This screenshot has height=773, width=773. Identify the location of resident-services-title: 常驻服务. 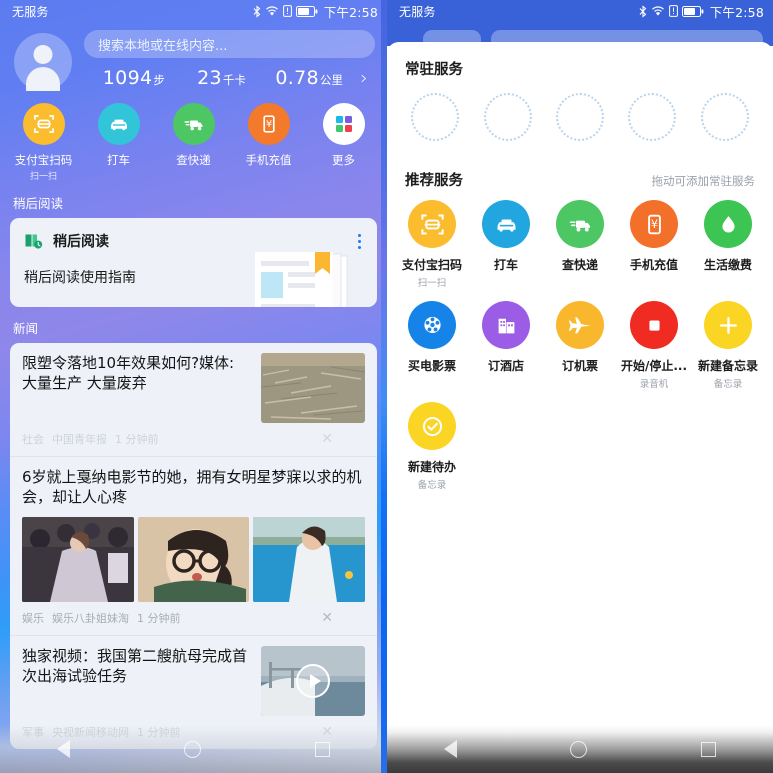
(434, 70).